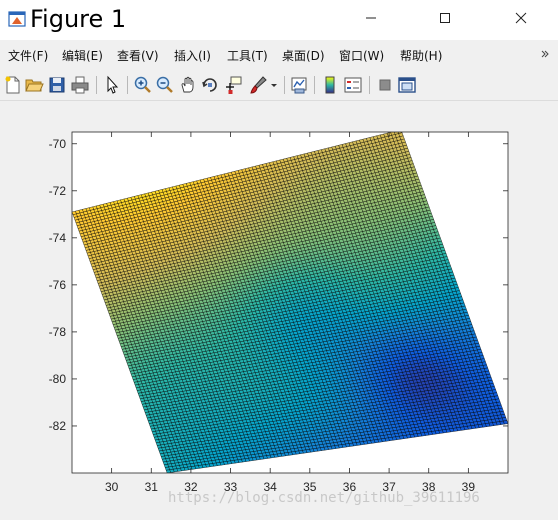 The width and height of the screenshot is (558, 520). I want to click on close-icon, so click(521, 18).